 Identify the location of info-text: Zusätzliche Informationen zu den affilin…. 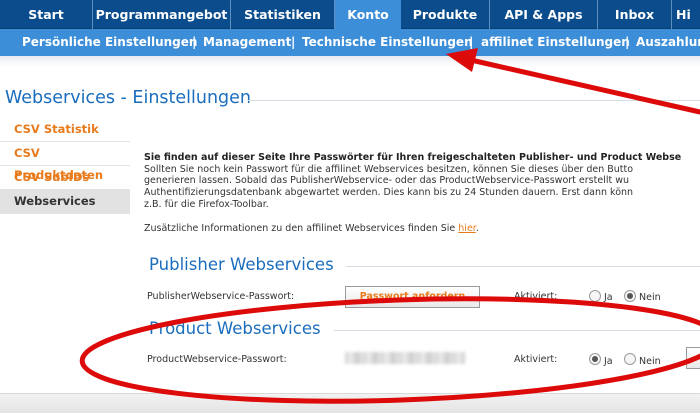
(311, 228).